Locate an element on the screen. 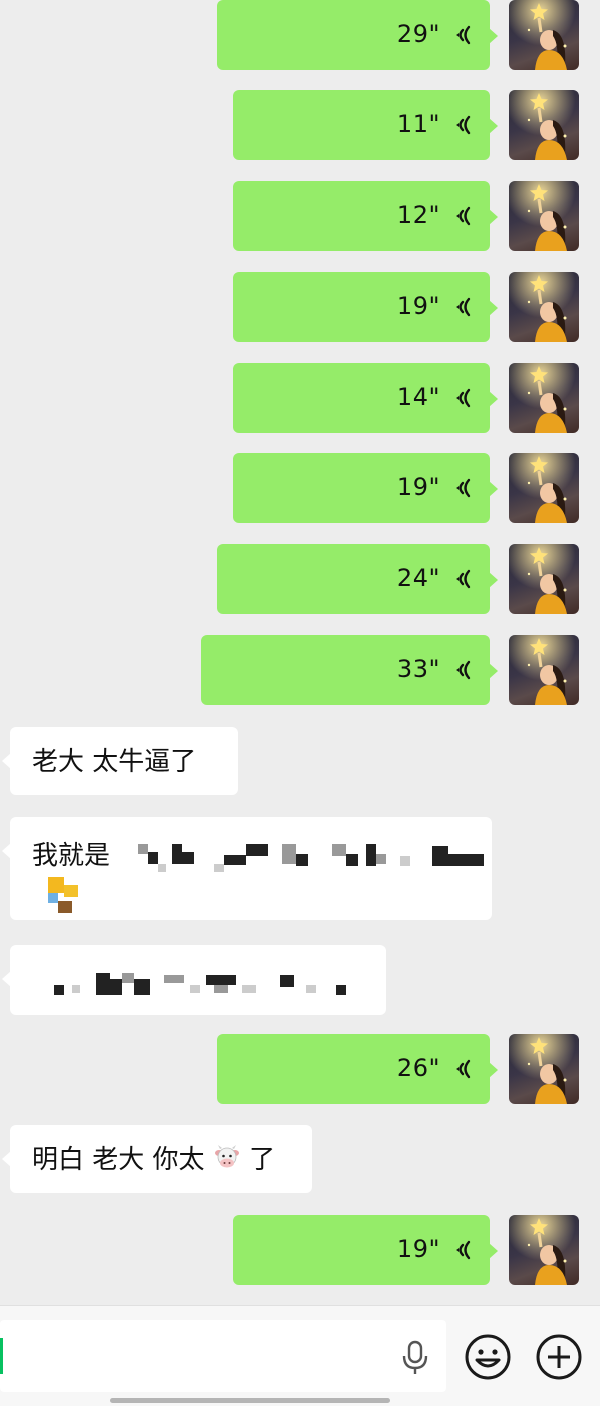  voice-message-bubble: 24" is located at coordinates (357, 579).